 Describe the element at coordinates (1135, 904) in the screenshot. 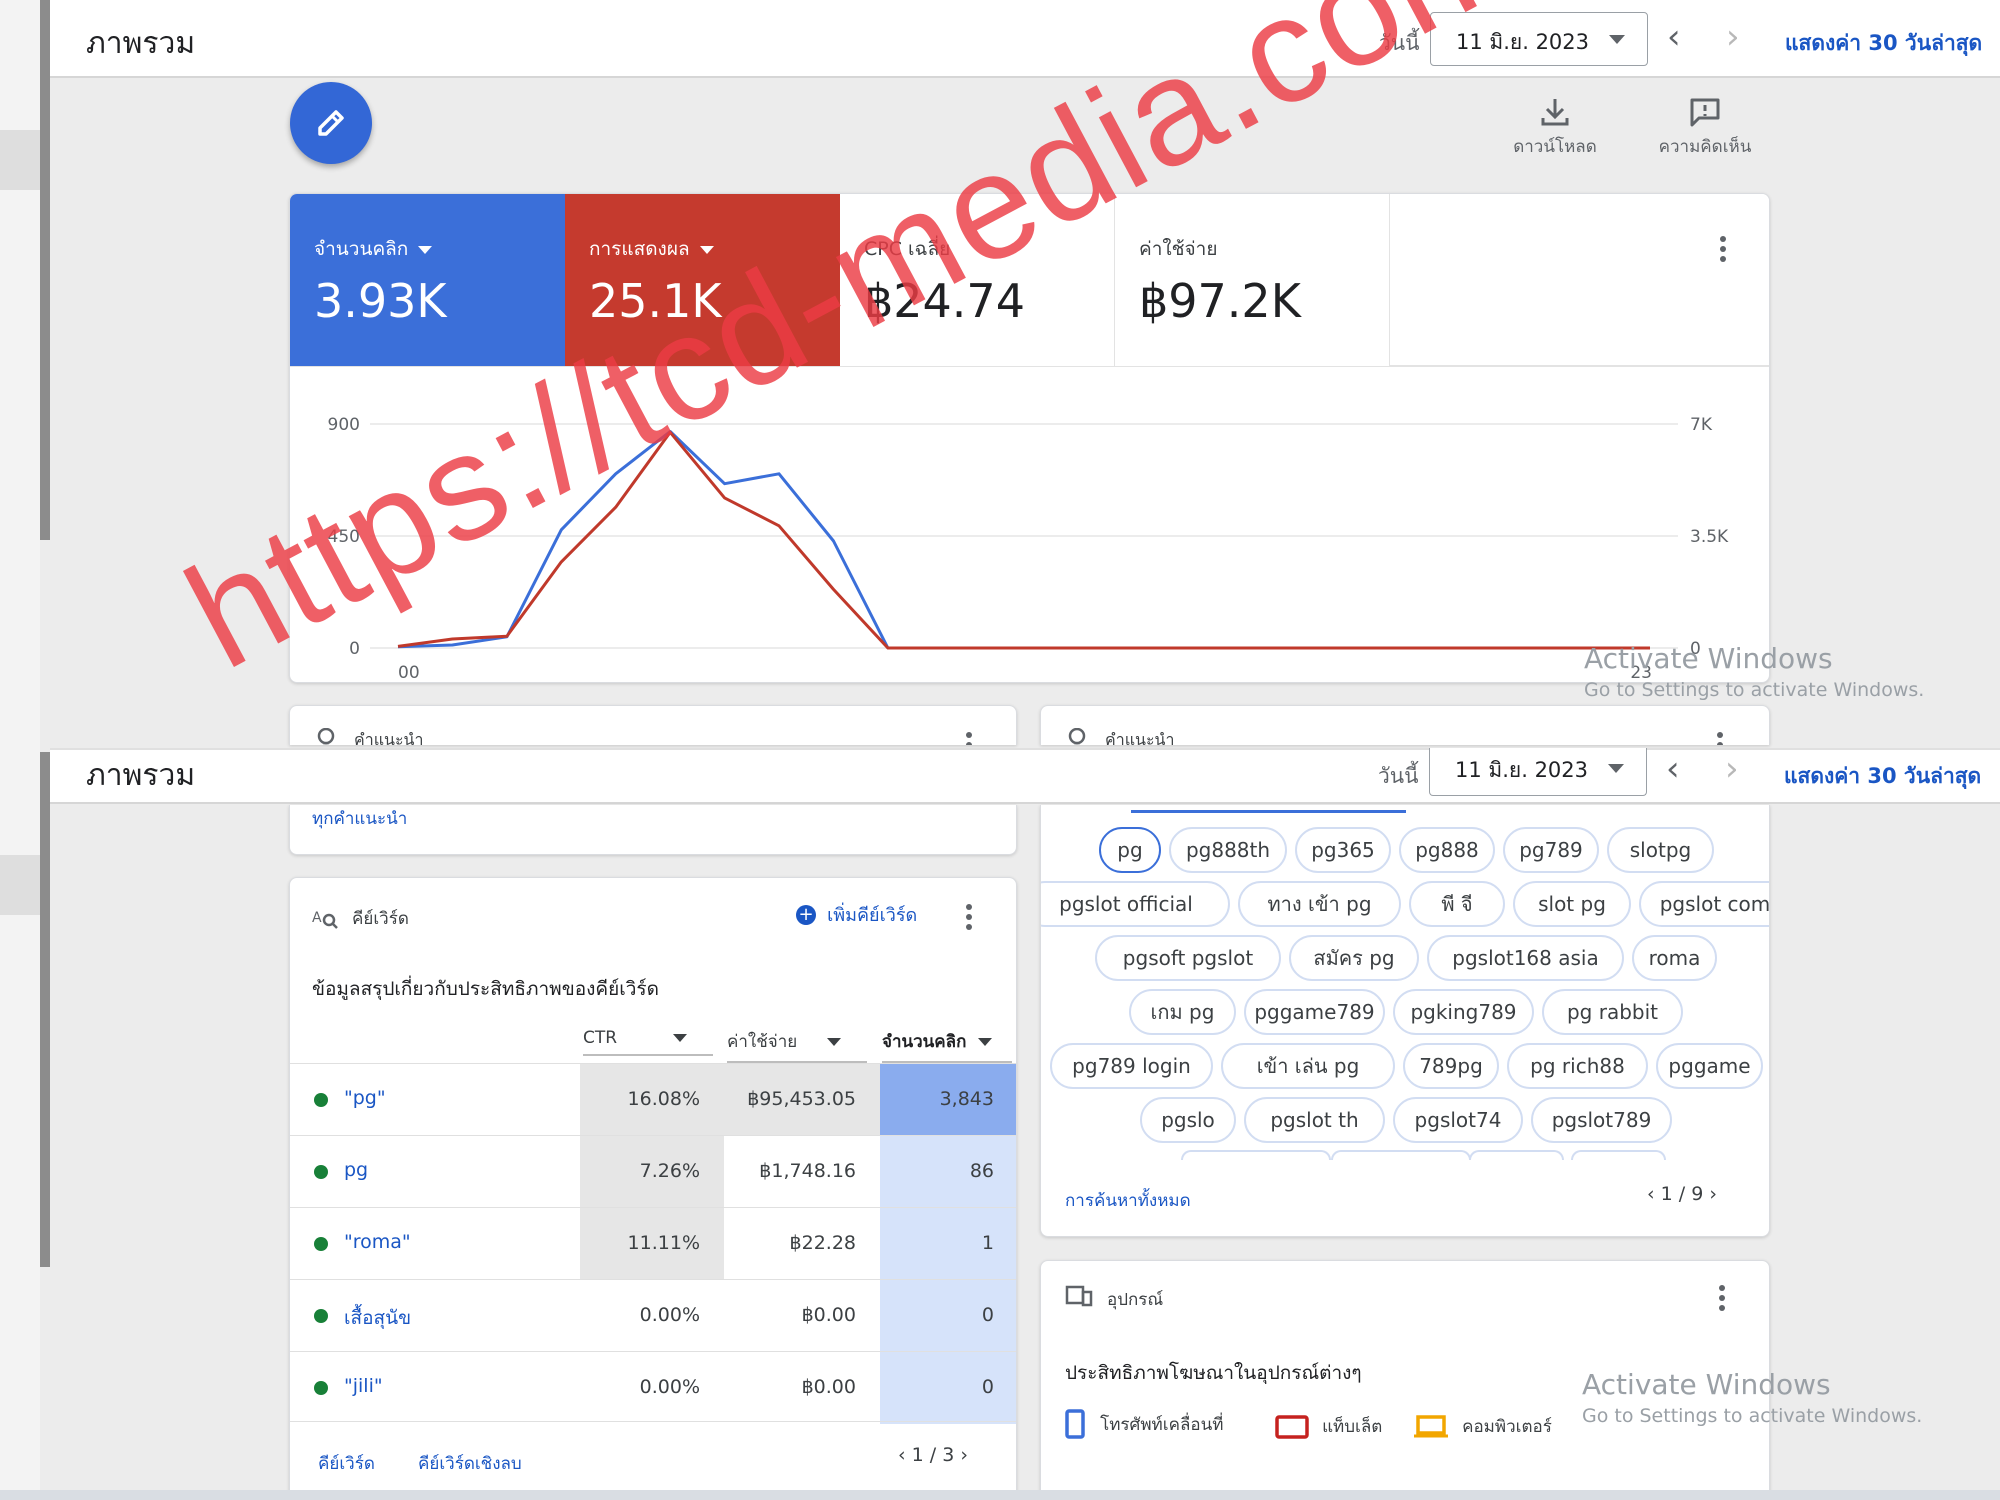

I see `search-term-chip: pgslot official` at that location.